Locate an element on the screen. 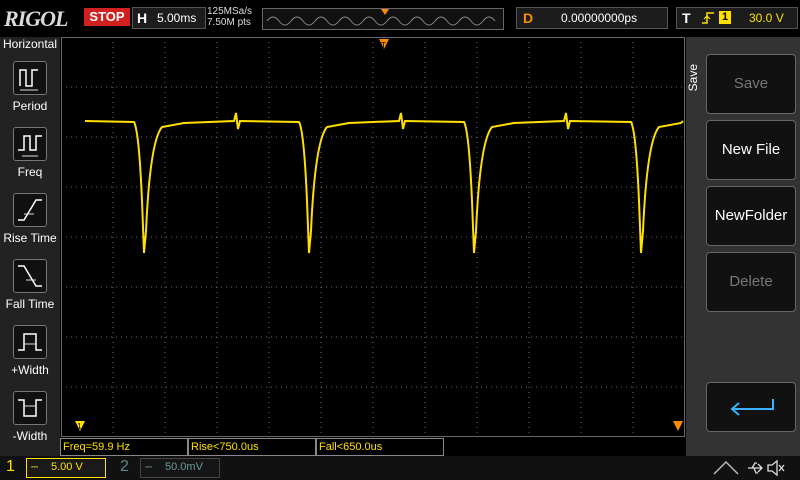 This screenshot has height=480, width=800. channel1-number: 1 is located at coordinates (10, 467).